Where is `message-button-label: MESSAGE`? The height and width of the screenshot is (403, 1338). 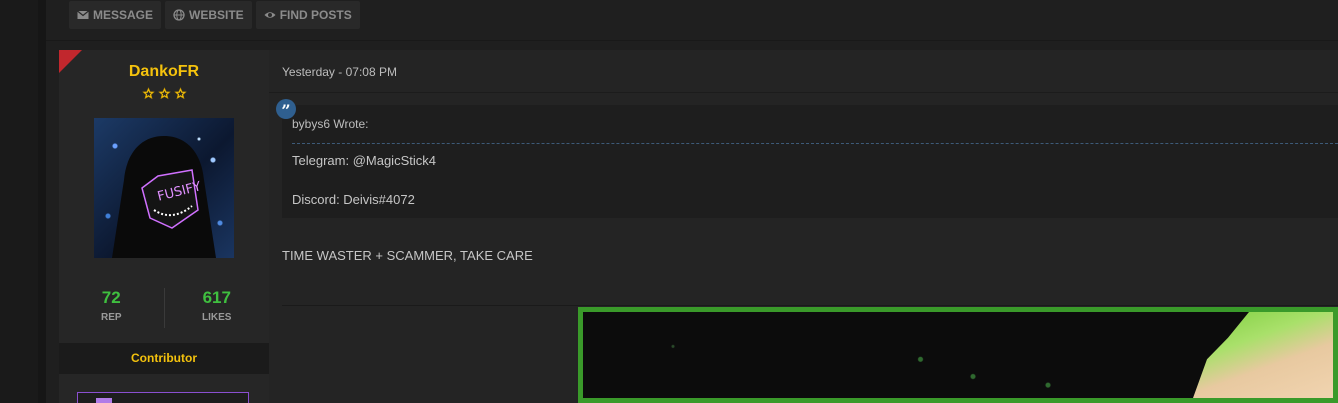
message-button-label: MESSAGE is located at coordinates (123, 15).